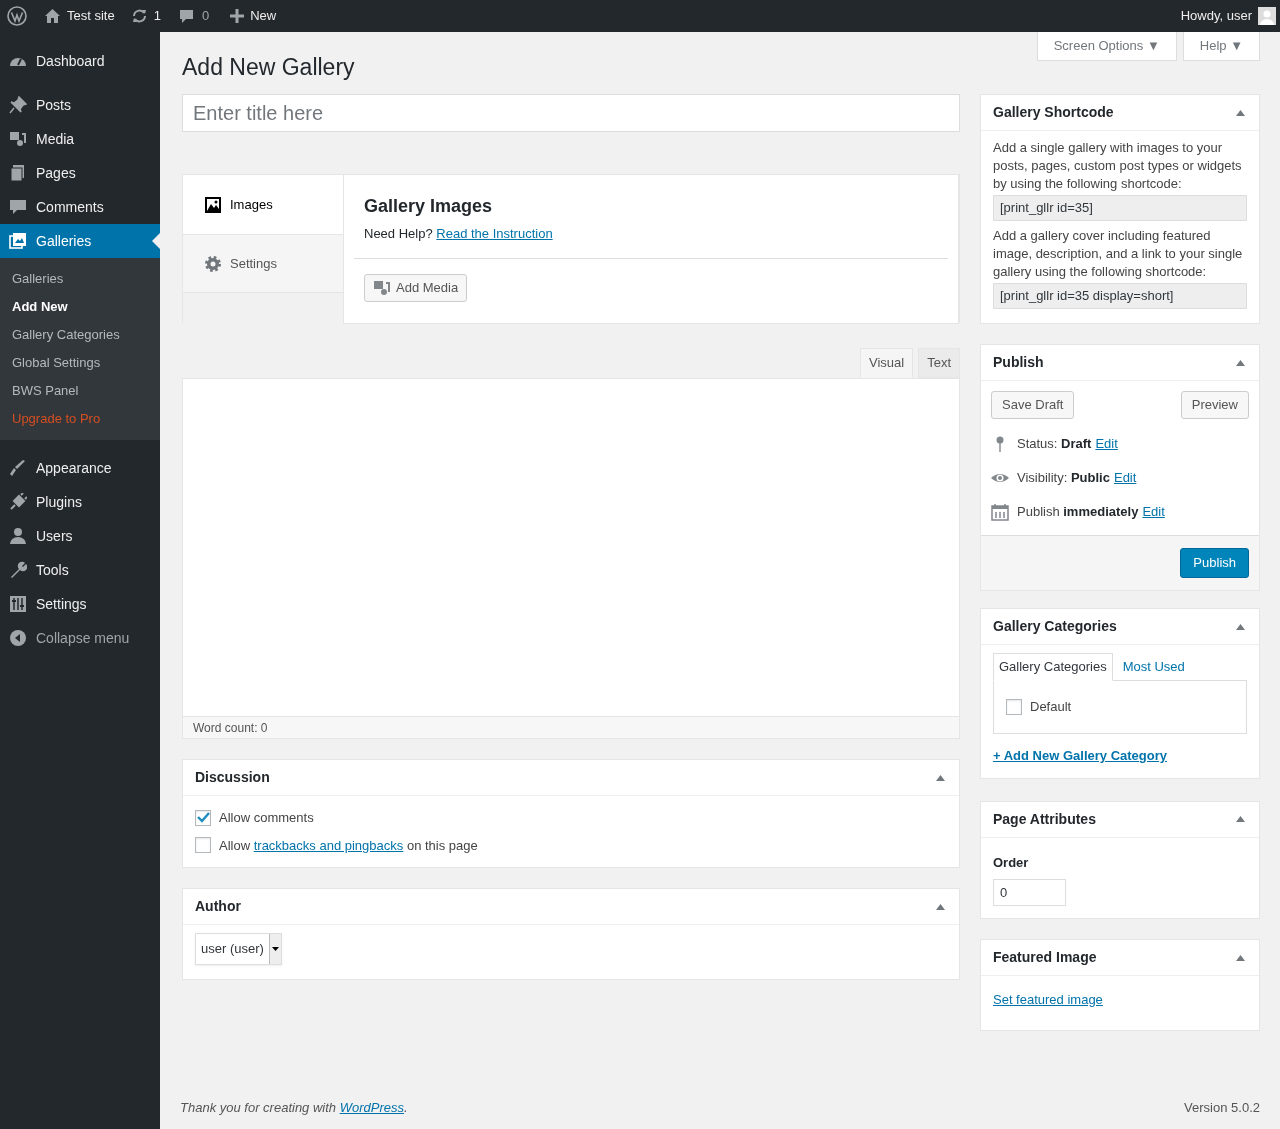  I want to click on category-tab: Most Used, so click(1153, 667).